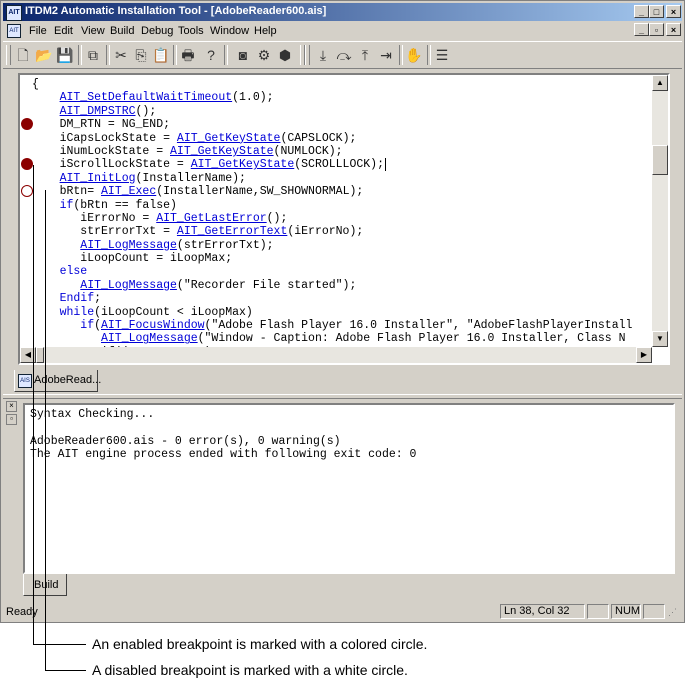  What do you see at coordinates (211, 55) in the screenshot?
I see `help-icon: ?` at bounding box center [211, 55].